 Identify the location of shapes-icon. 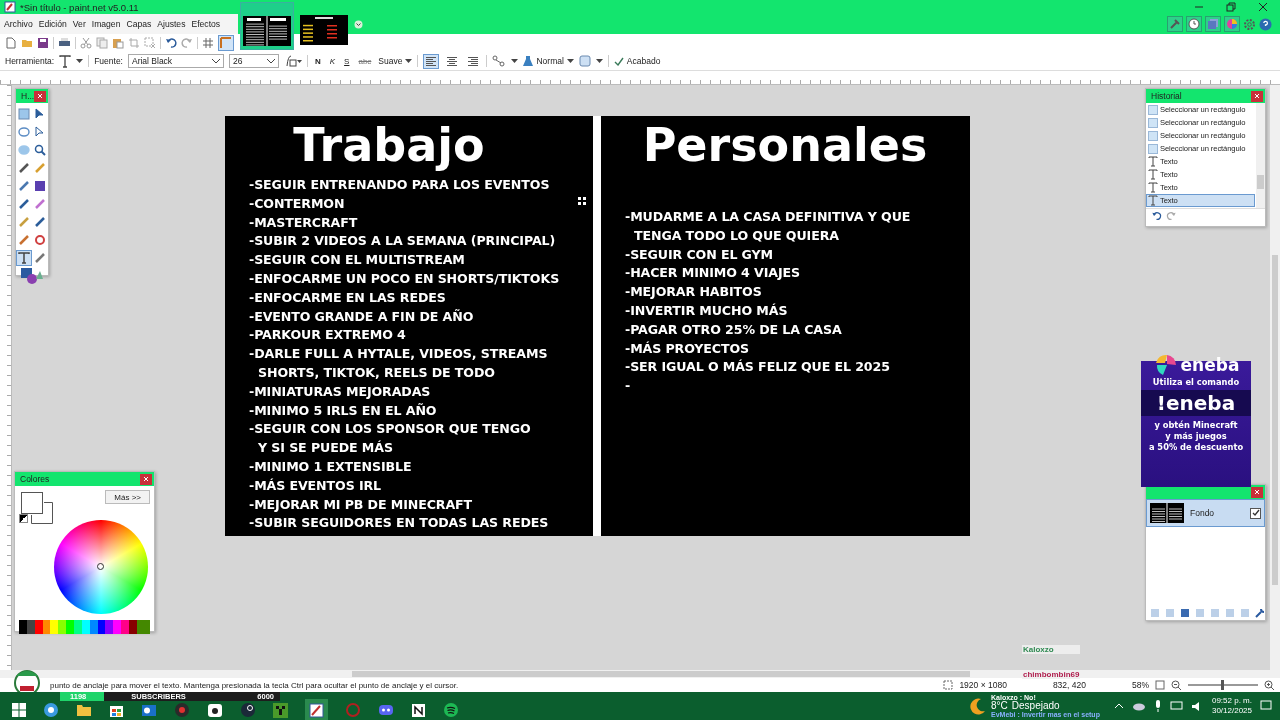
(32, 276).